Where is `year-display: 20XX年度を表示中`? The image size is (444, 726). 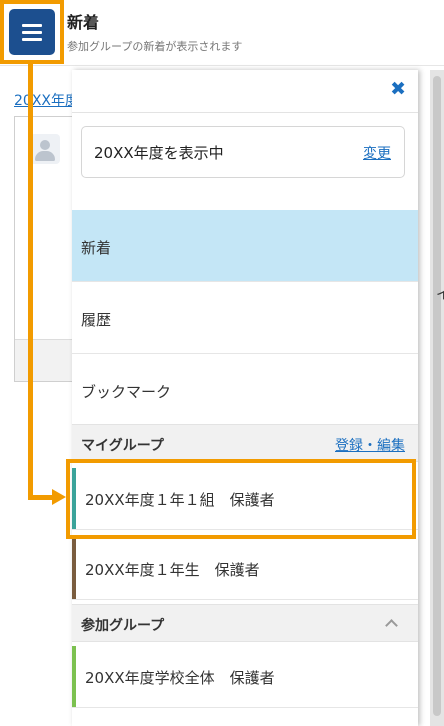
year-display: 20XX年度を表示中 is located at coordinates (159, 153).